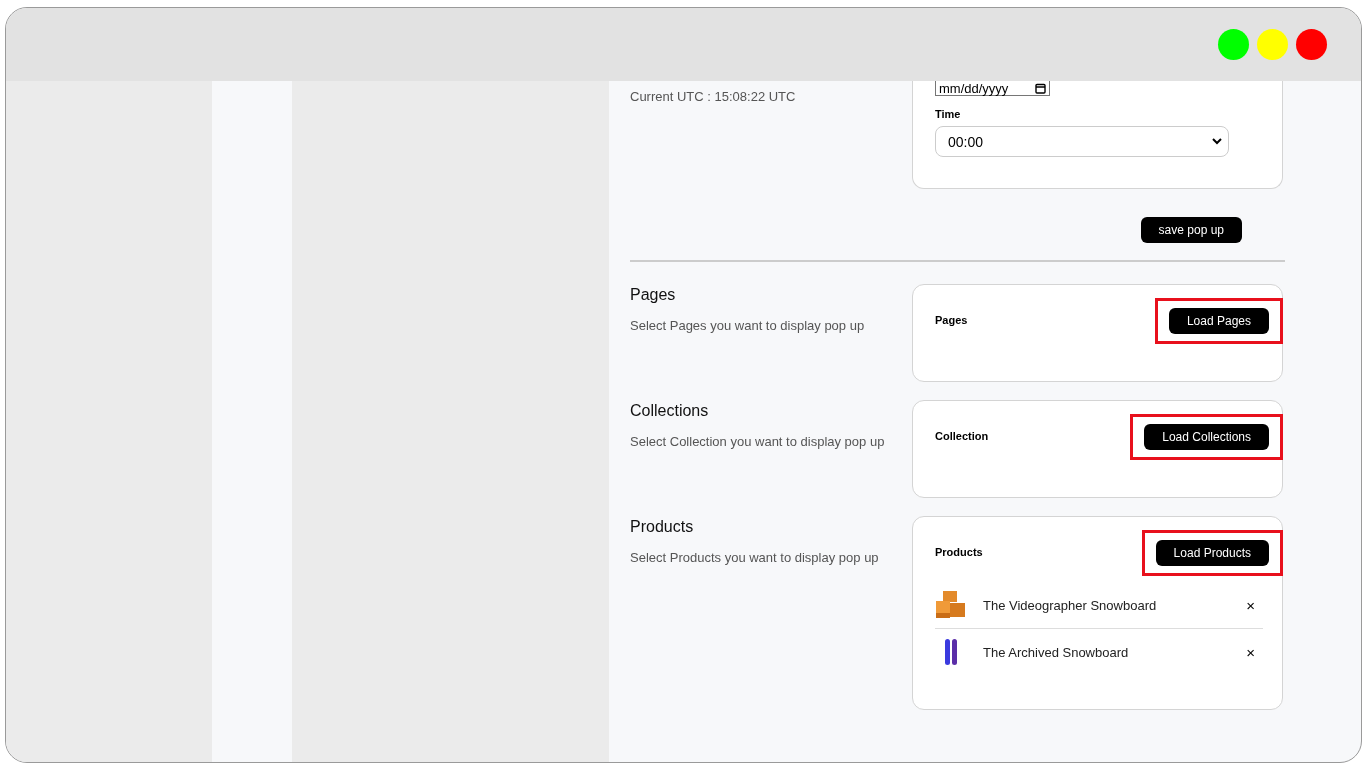 This screenshot has height=768, width=1366. Describe the element at coordinates (992, 88) in the screenshot. I see `date-field: mm/dd/yyyy` at that location.